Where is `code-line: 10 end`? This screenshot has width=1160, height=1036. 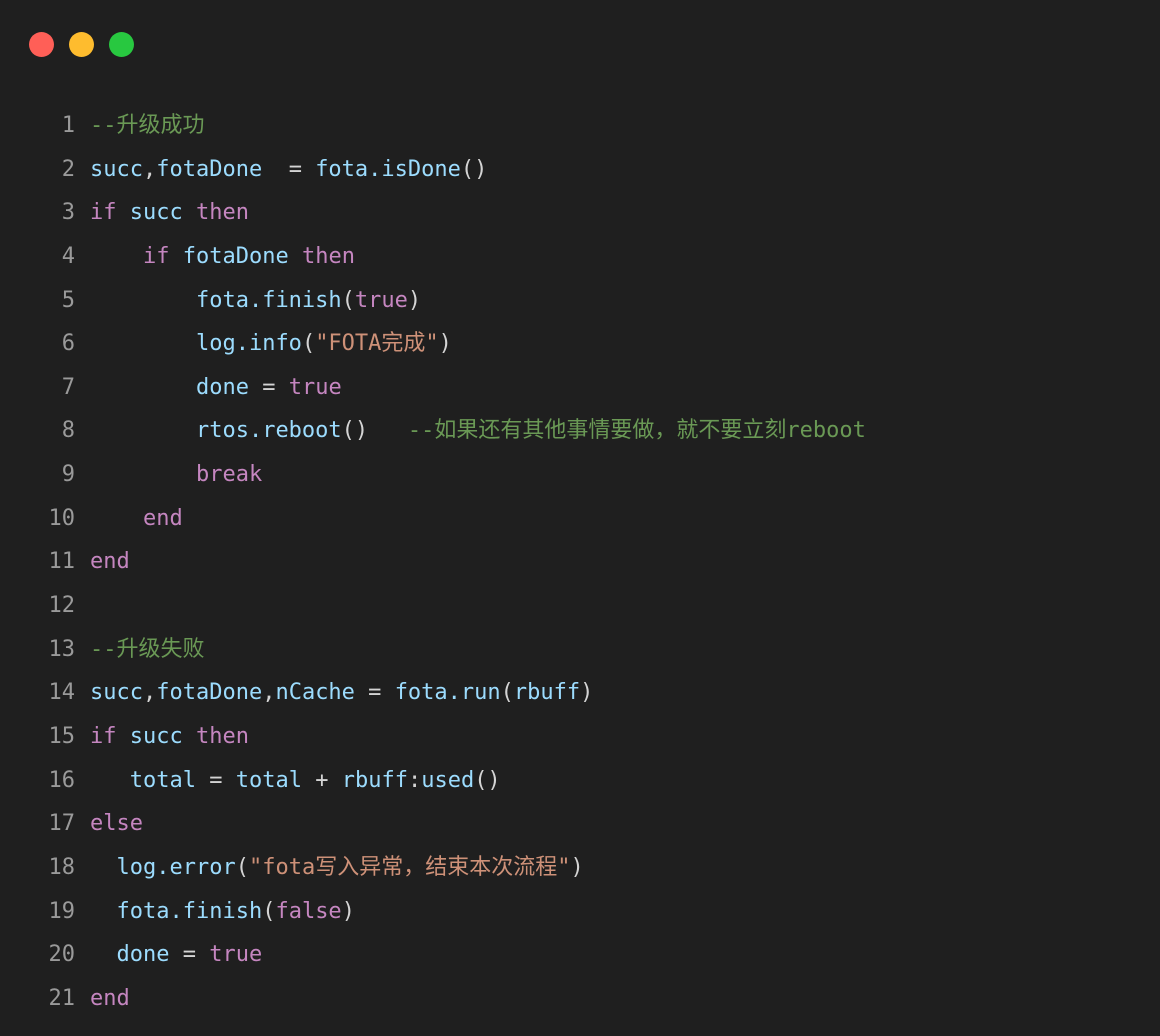 code-line: 10 end is located at coordinates (580, 519).